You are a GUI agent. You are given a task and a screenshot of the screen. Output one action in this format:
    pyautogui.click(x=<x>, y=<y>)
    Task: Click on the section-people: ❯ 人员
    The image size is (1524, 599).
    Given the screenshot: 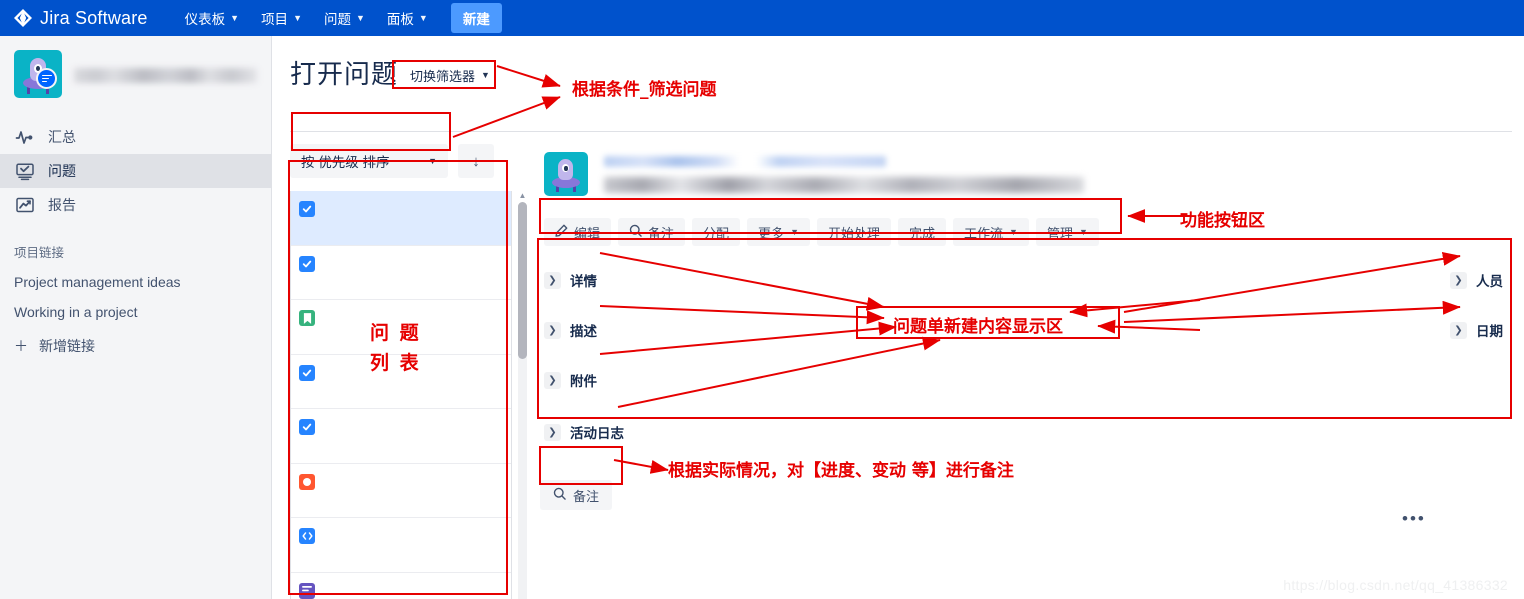 What is the action you would take?
    pyautogui.click(x=1476, y=280)
    